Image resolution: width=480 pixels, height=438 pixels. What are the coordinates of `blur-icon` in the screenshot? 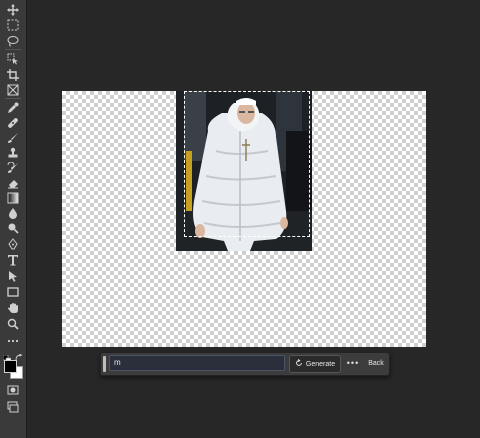 It's located at (13, 213).